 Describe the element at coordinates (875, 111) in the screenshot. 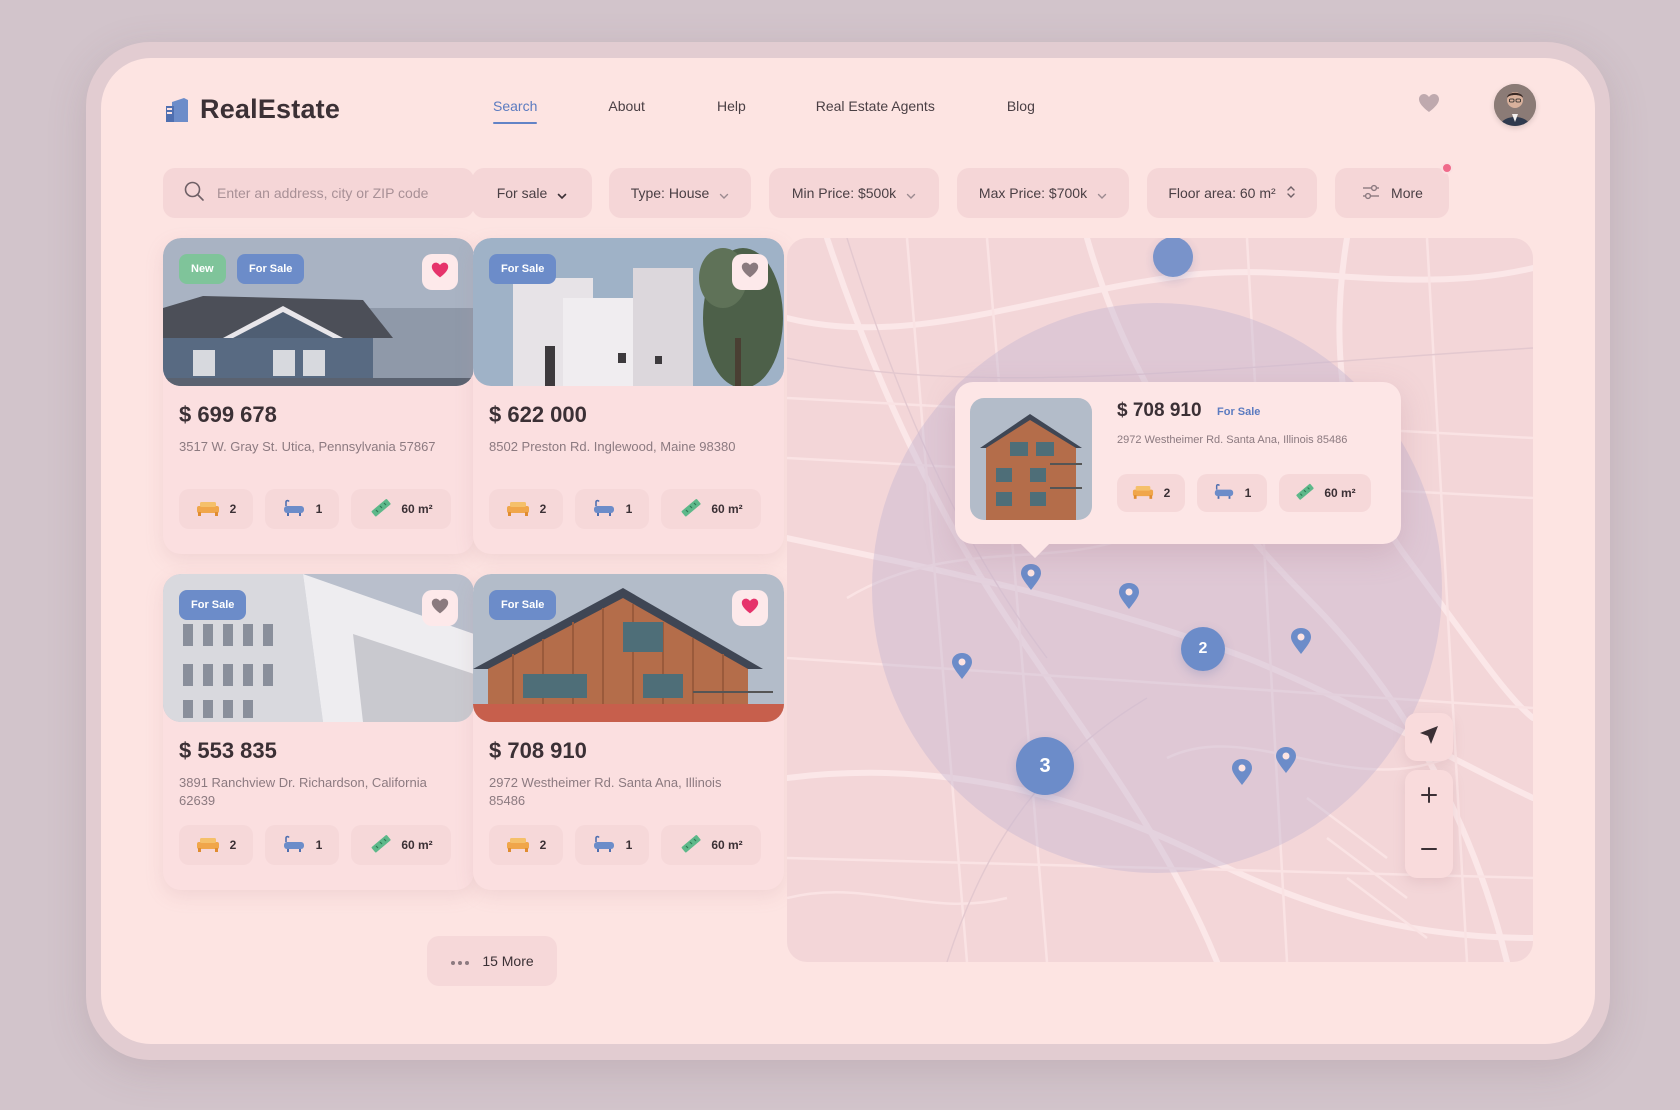

I see `nav-real-estate-agents: Real Estate Agents` at that location.